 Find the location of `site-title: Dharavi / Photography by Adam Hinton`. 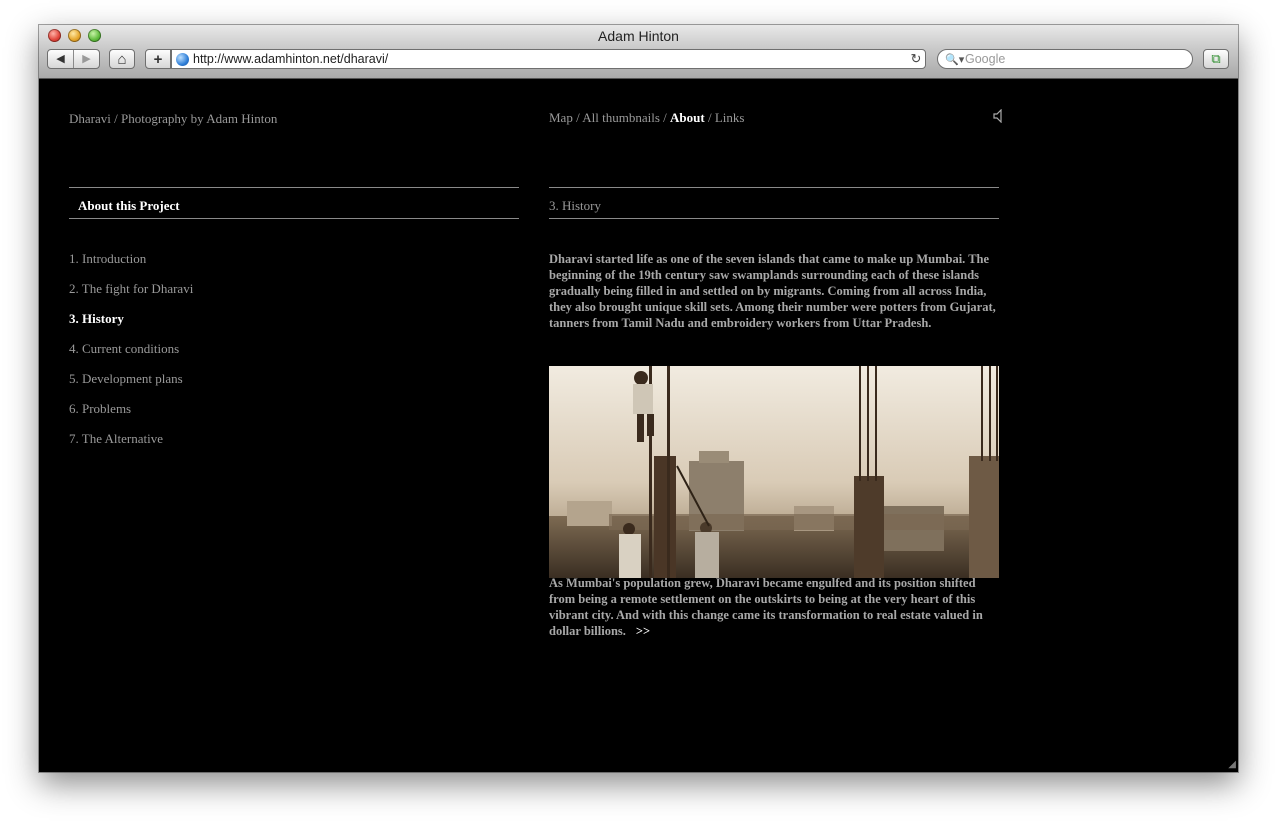

site-title: Dharavi / Photography by Adam Hinton is located at coordinates (173, 119).